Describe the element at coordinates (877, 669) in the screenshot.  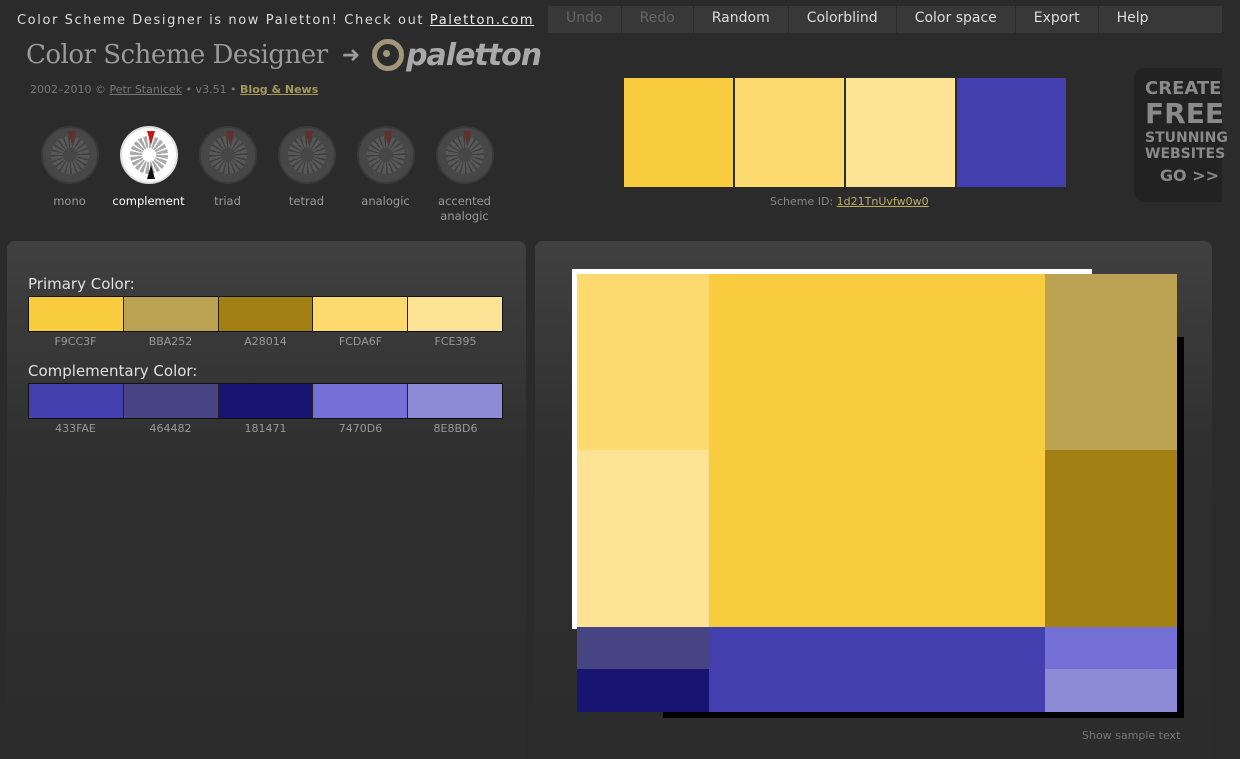
I see `sample-block-comp-main` at that location.